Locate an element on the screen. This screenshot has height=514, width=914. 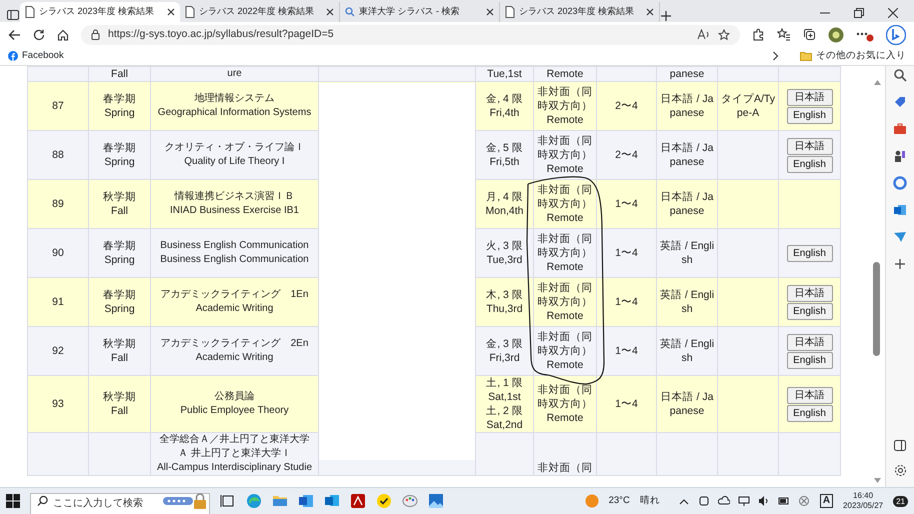
cloud-icon is located at coordinates (724, 501).